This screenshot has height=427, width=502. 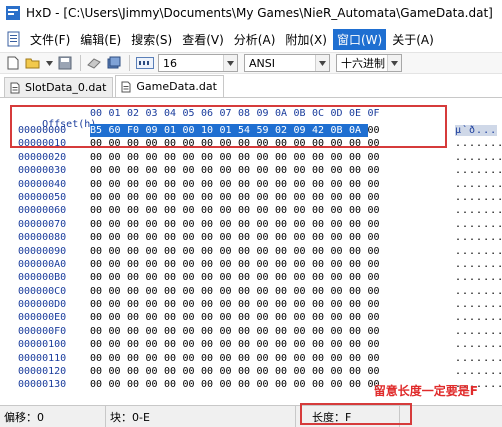 What do you see at coordinates (255, 39) in the screenshot?
I see `menu-analysis: 分析(A)` at bounding box center [255, 39].